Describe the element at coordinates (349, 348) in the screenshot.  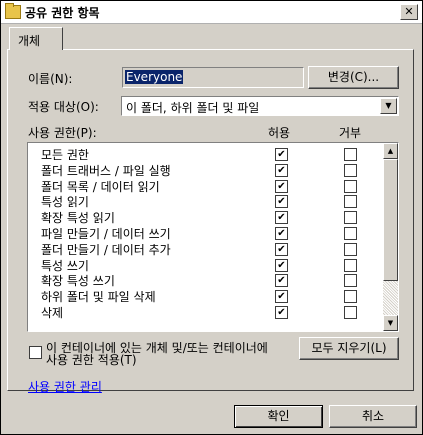
I see `clear-all-button: 모두 지우기(L)` at that location.